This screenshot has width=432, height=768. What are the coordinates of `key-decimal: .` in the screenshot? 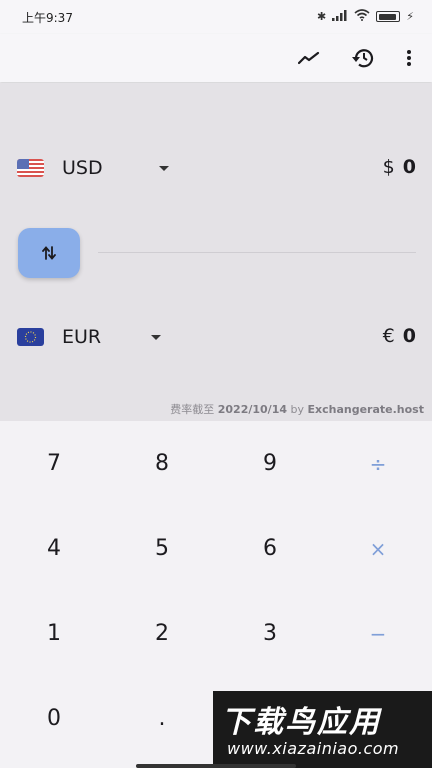 It's located at (162, 718).